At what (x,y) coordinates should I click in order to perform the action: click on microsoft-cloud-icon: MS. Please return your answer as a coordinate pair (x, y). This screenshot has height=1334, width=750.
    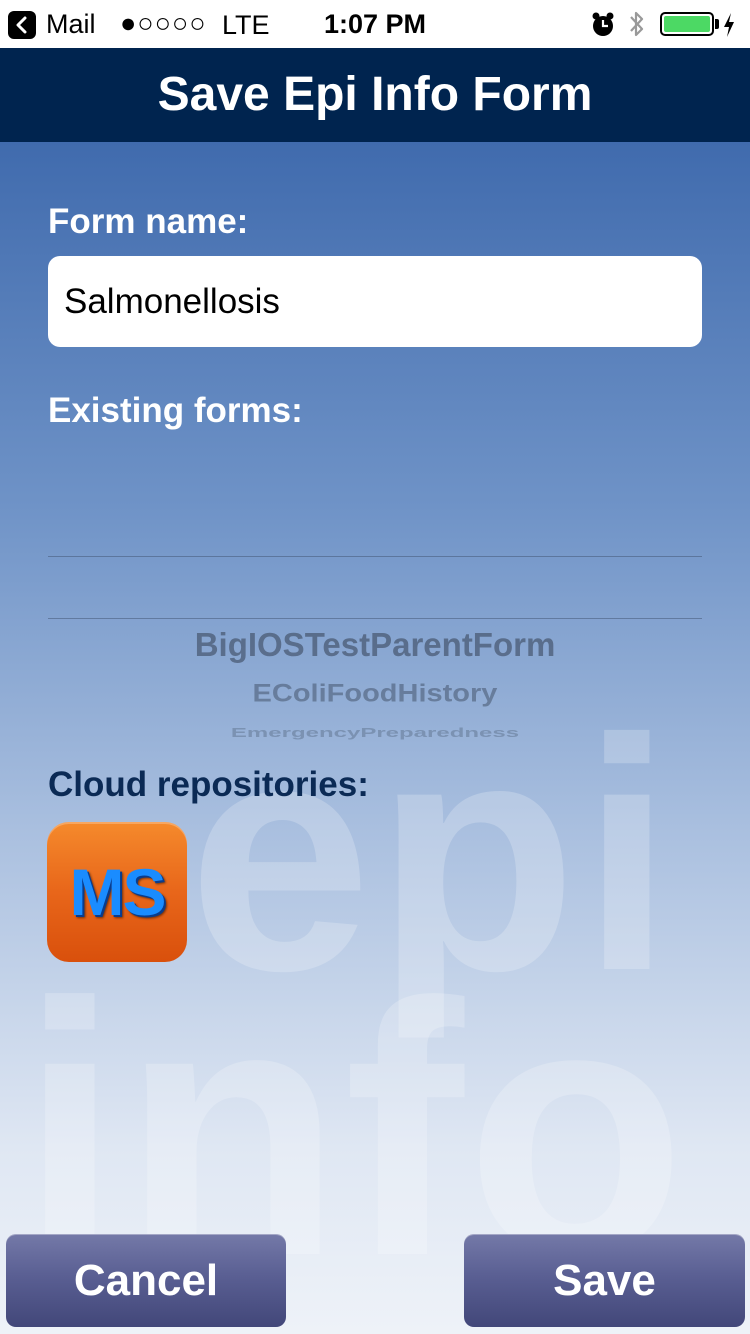
    Looking at the image, I should click on (118, 892).